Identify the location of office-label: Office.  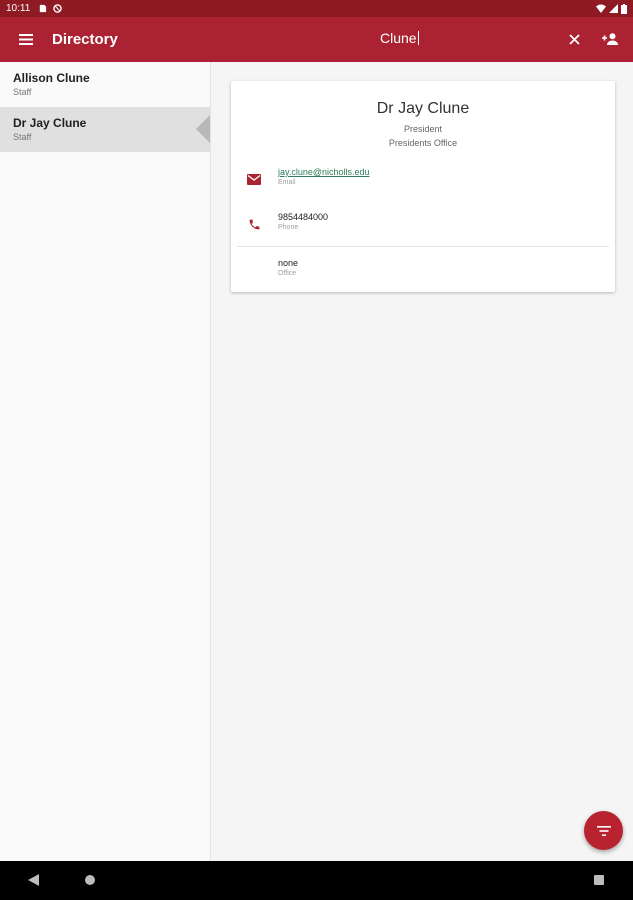
(287, 273).